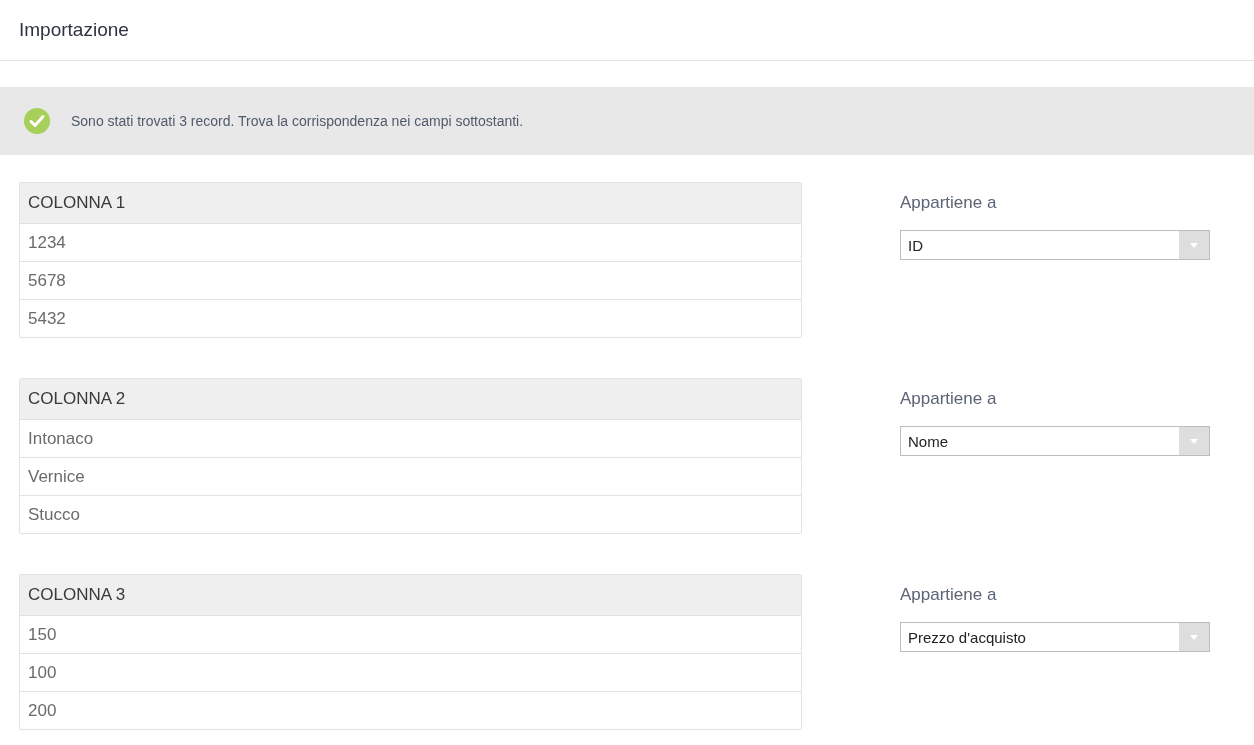 Image resolution: width=1254 pixels, height=745 pixels. What do you see at coordinates (1055, 441) in the screenshot?
I see `field-dropdown: Nome` at bounding box center [1055, 441].